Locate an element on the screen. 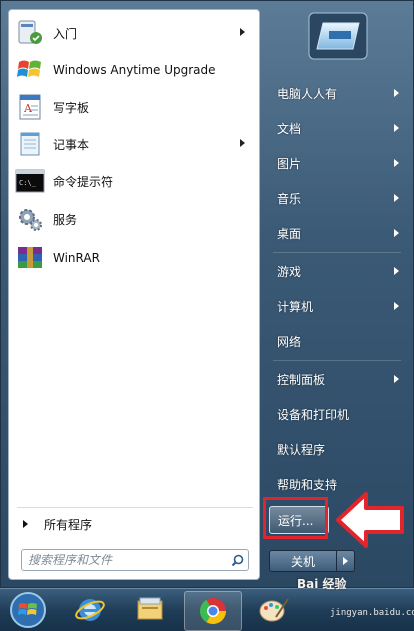 This screenshot has height=631, width=414. search-box is located at coordinates (135, 560).